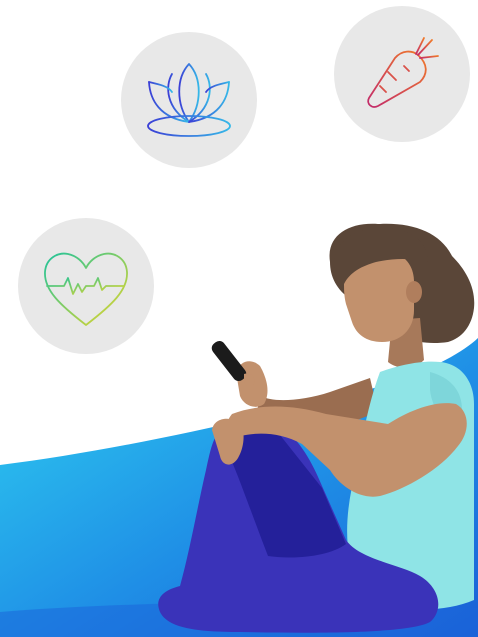 The height and width of the screenshot is (637, 478). Describe the element at coordinates (86, 286) in the screenshot. I see `heart-badge` at that location.